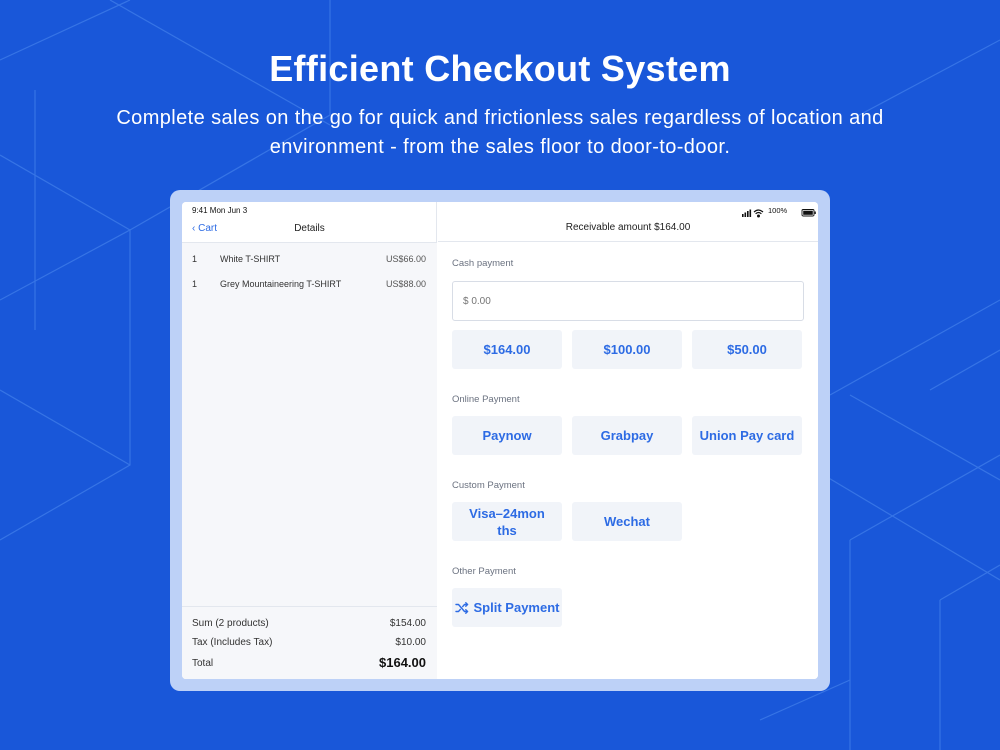 The image size is (1000, 750). I want to click on total-row: Total $164.00, so click(309, 662).